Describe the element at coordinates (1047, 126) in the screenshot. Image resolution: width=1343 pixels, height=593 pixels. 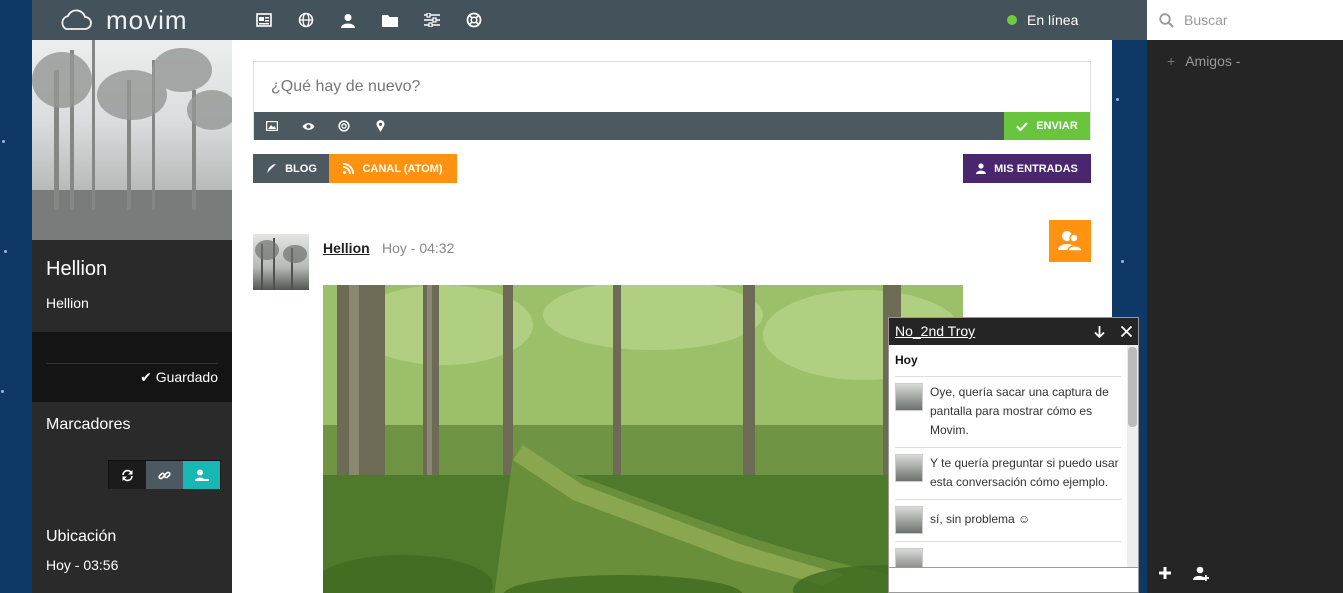
I see `send-button: ENVIAR` at that location.